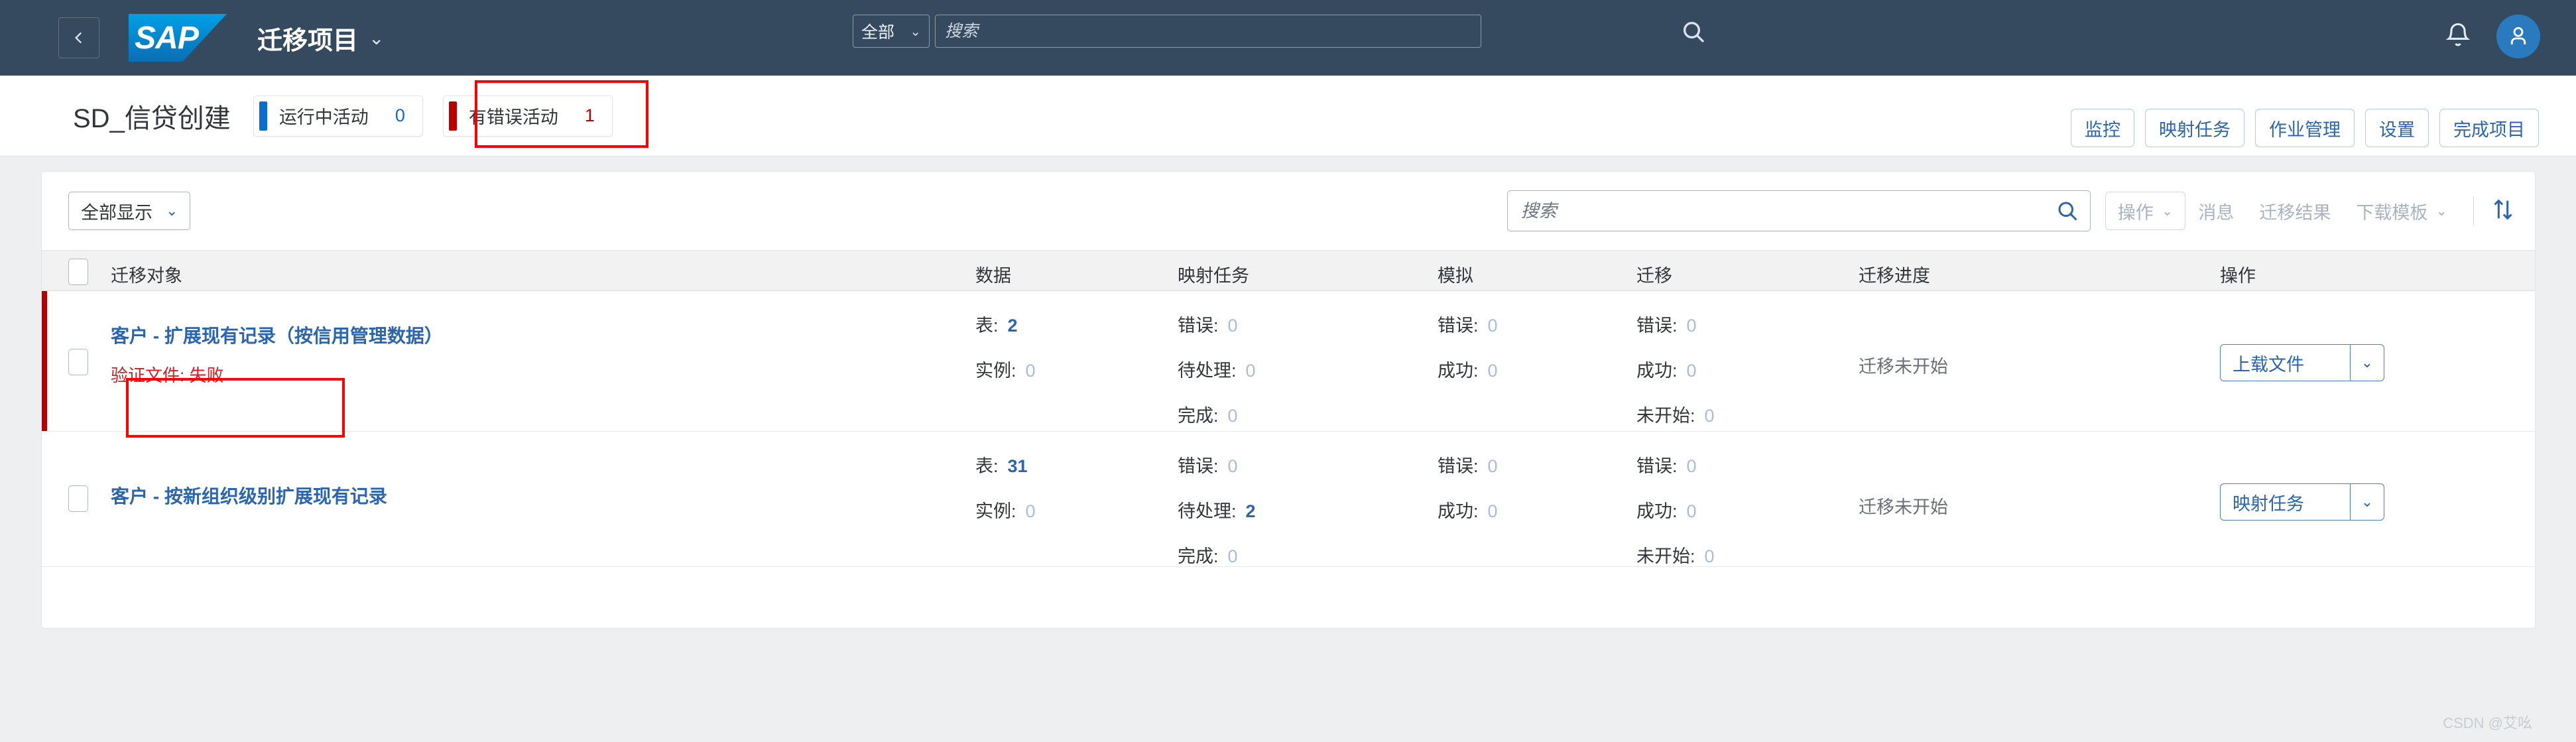  I want to click on header-search-button, so click(1693, 32).